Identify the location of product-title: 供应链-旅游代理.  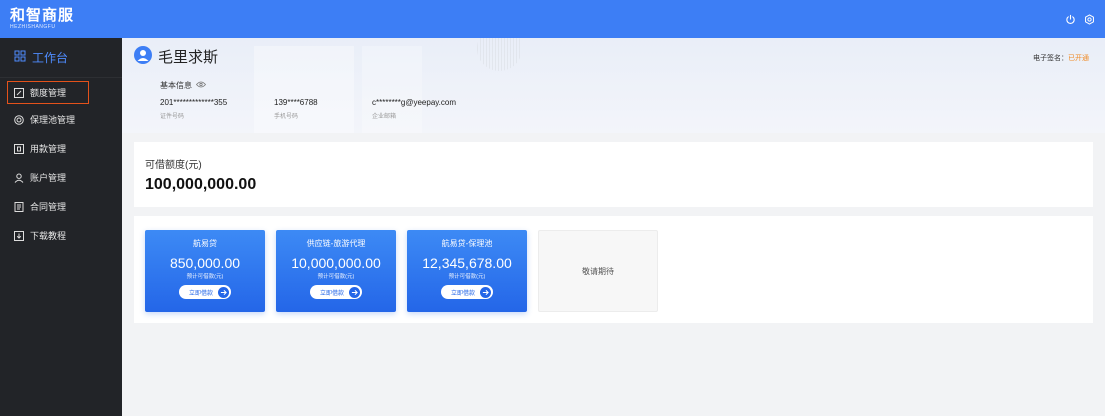
(336, 243).